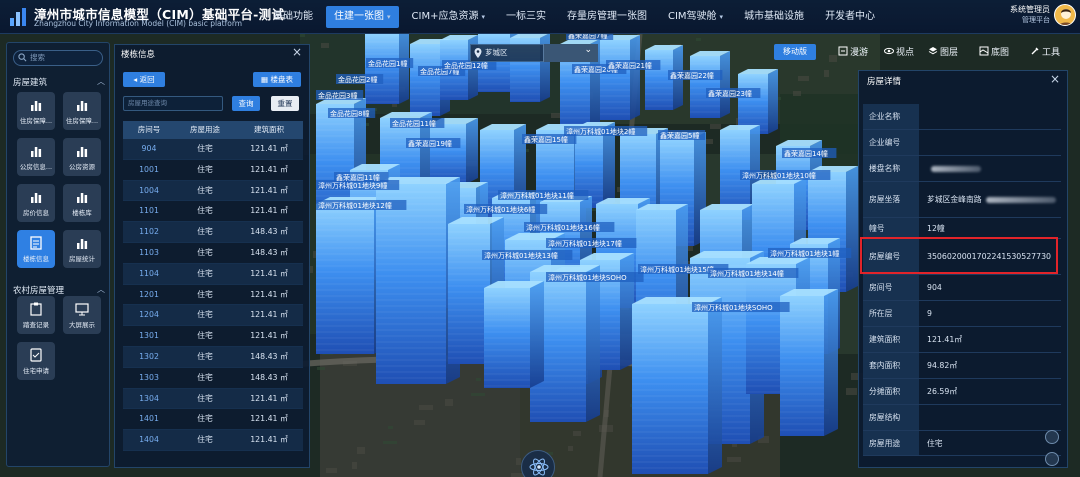 The image size is (1080, 477). What do you see at coordinates (149, 419) in the screenshot?
I see `table-cell: 1401` at bounding box center [149, 419].